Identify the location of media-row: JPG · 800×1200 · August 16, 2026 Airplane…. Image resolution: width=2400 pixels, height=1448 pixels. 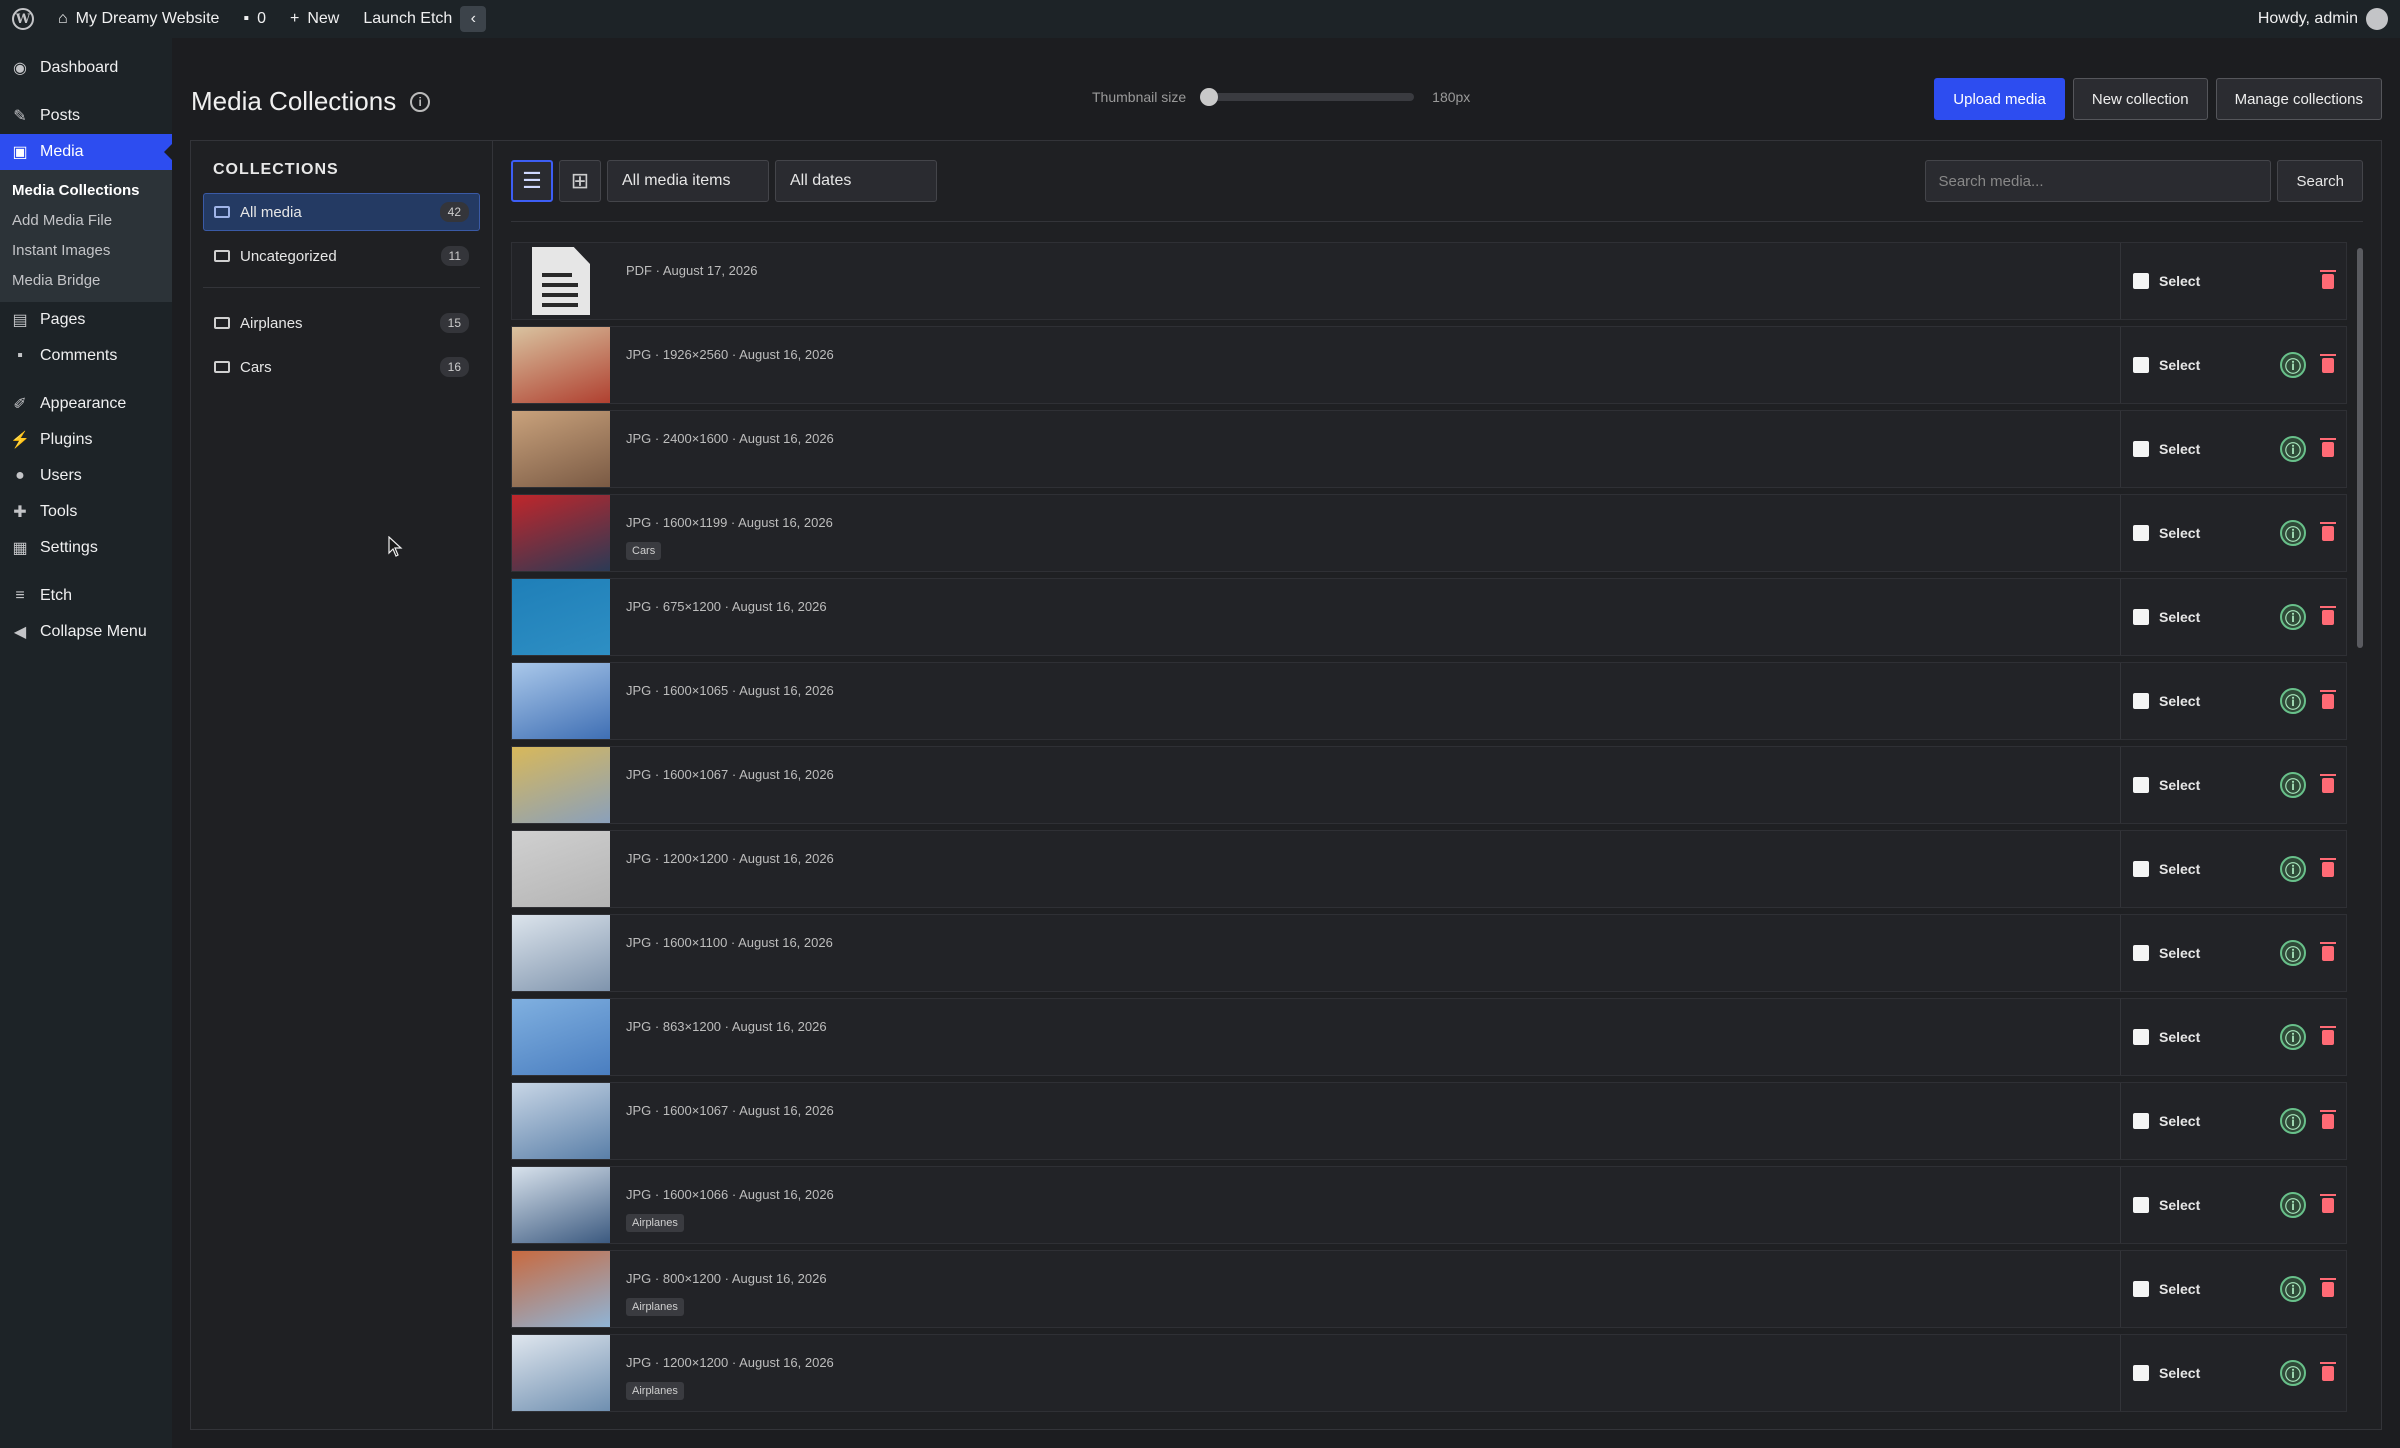
(1429, 1289).